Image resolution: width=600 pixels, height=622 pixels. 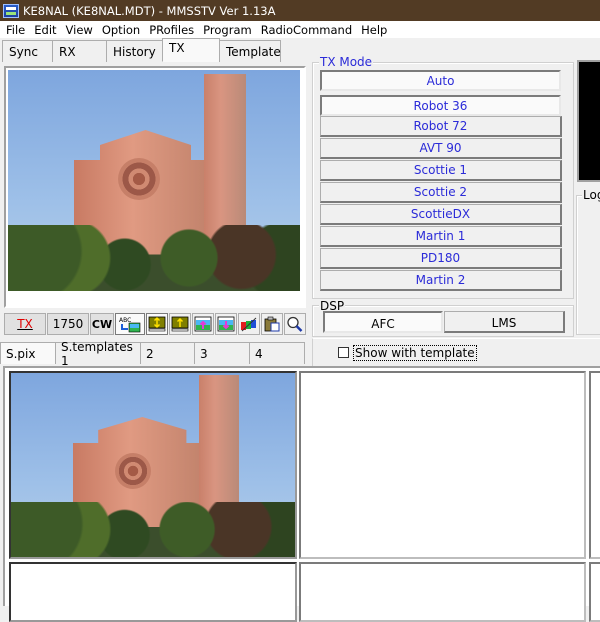 What do you see at coordinates (68, 324) in the screenshot?
I see `tone-1750-button: 1750` at bounding box center [68, 324].